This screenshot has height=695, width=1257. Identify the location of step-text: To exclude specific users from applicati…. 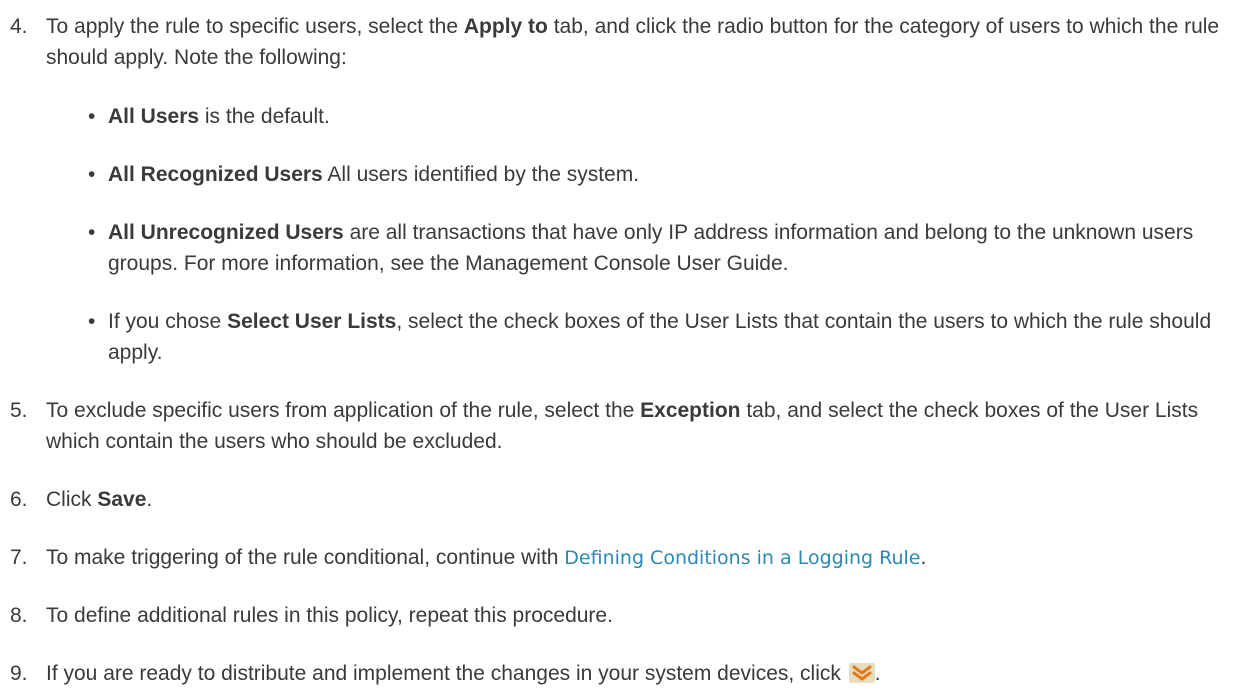
(622, 426).